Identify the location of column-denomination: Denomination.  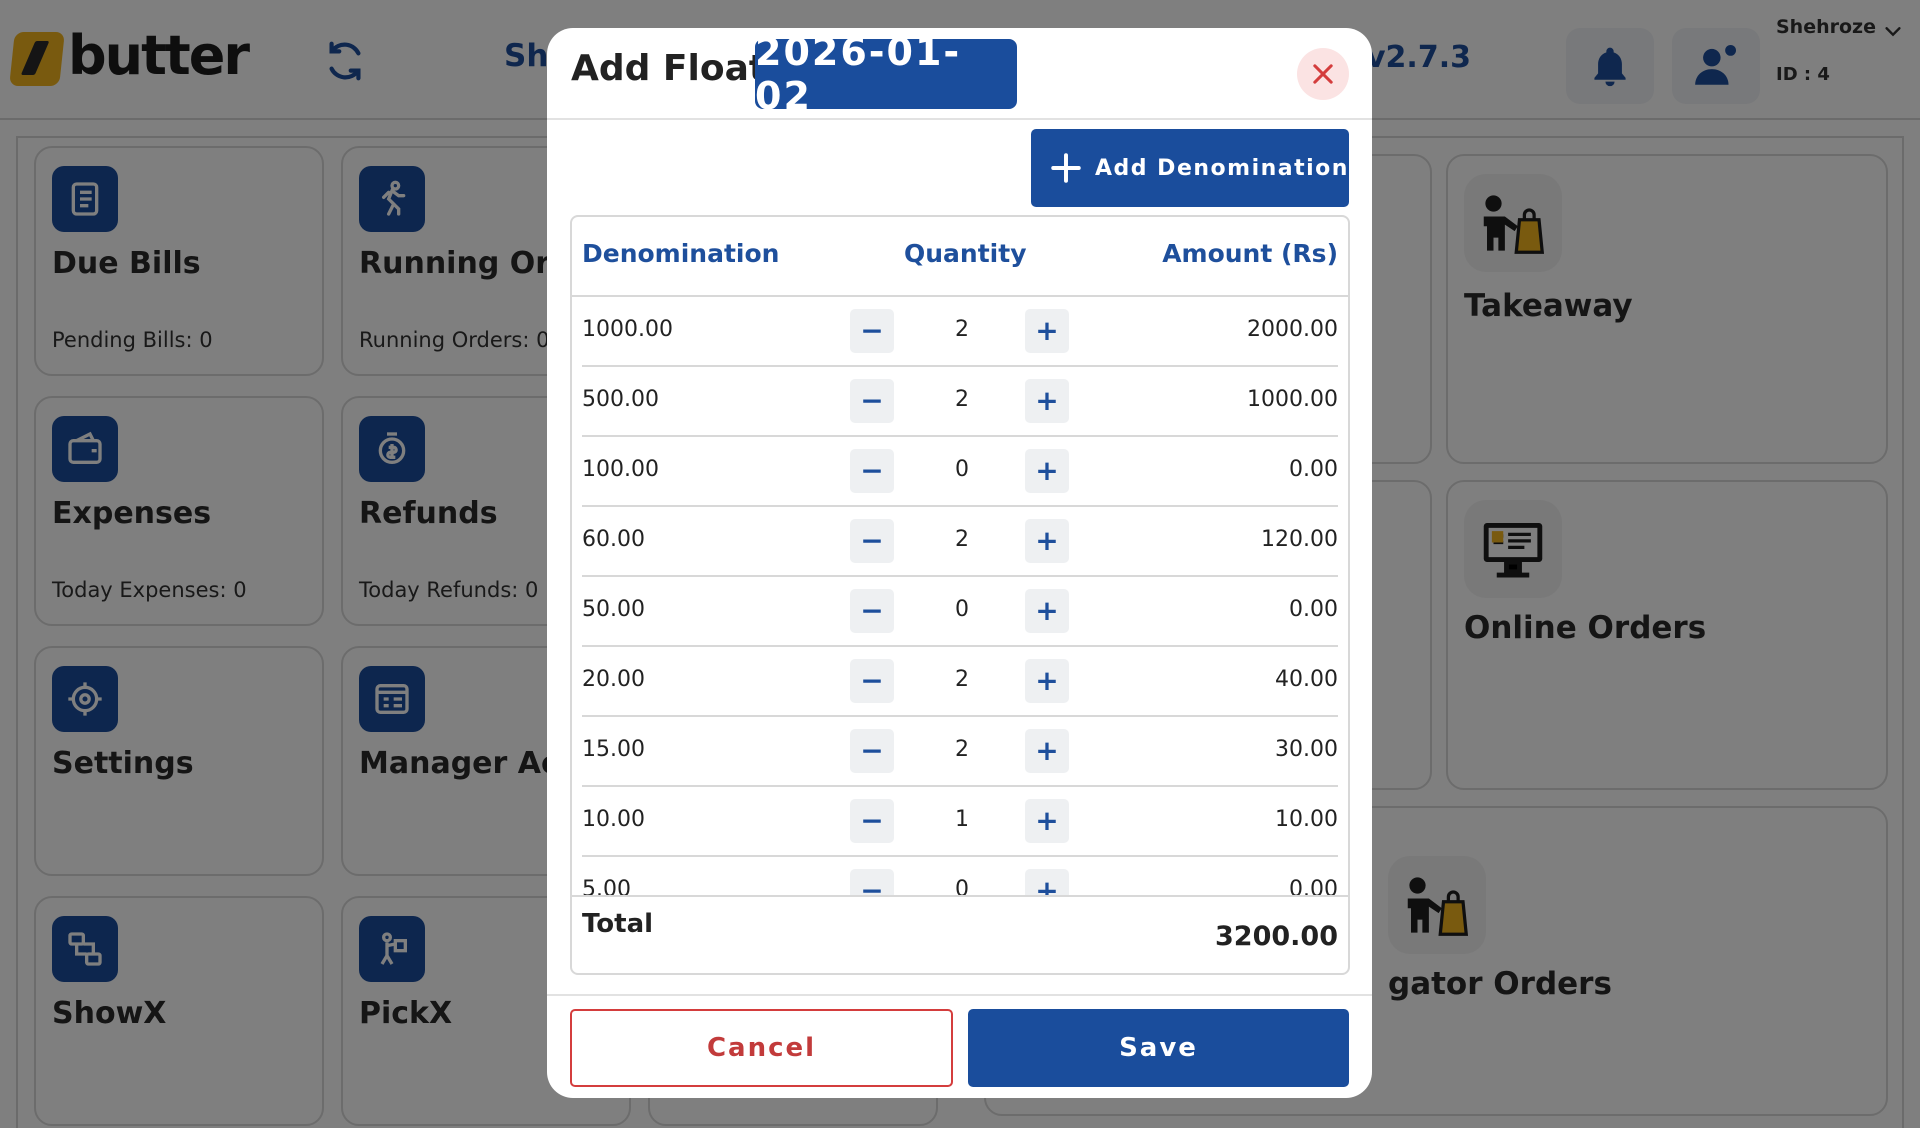
(681, 253).